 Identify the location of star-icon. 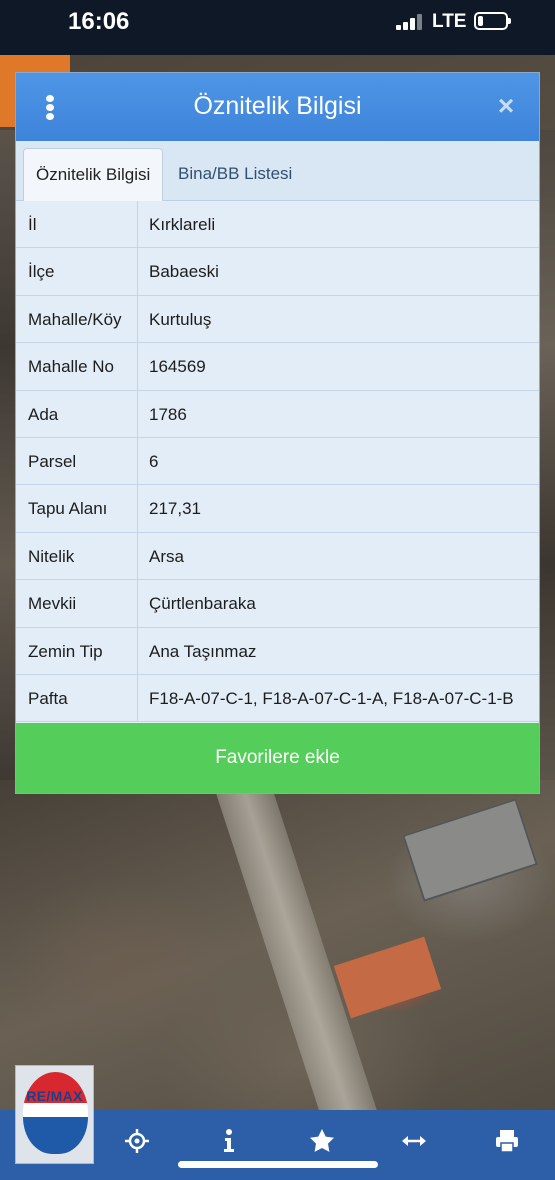
(322, 1143).